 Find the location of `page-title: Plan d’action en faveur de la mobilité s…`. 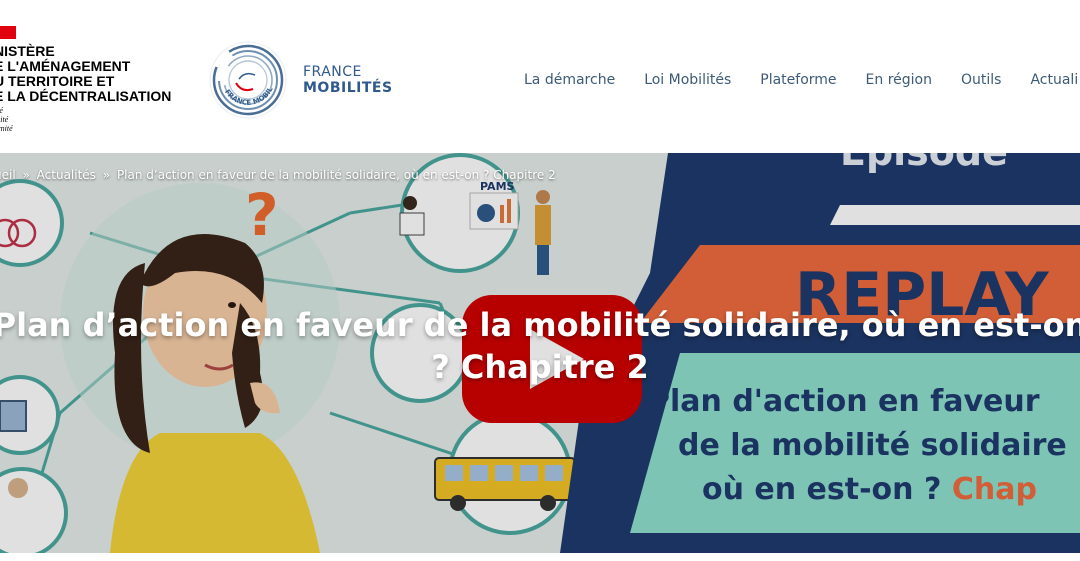

page-title: Plan d’action en faveur de la mobilité s… is located at coordinates (540, 346).